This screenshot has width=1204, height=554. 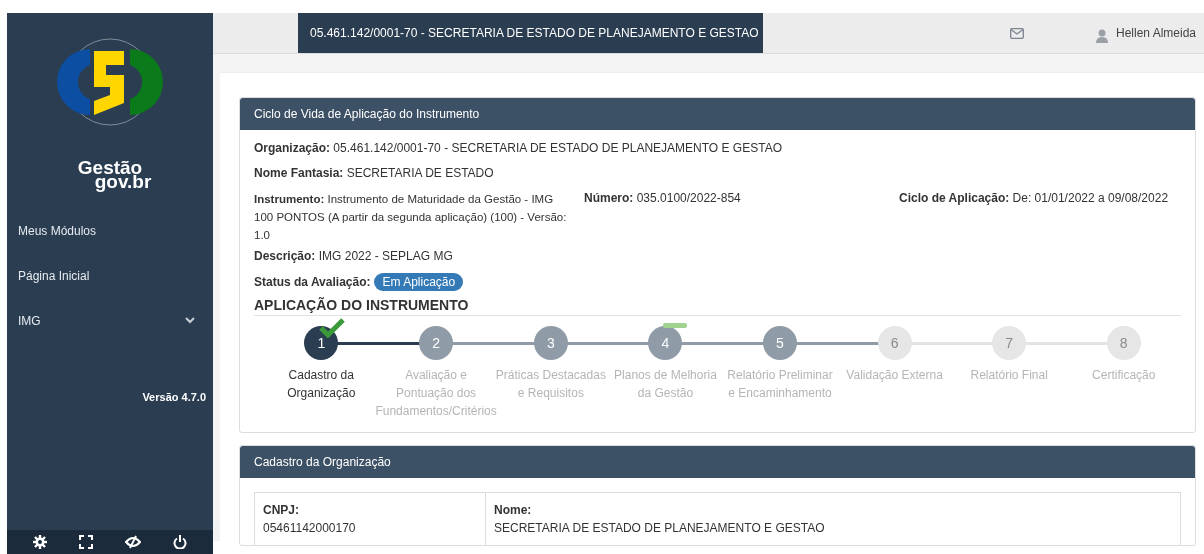 I want to click on field-value: 05461142000170, so click(x=310, y=528).